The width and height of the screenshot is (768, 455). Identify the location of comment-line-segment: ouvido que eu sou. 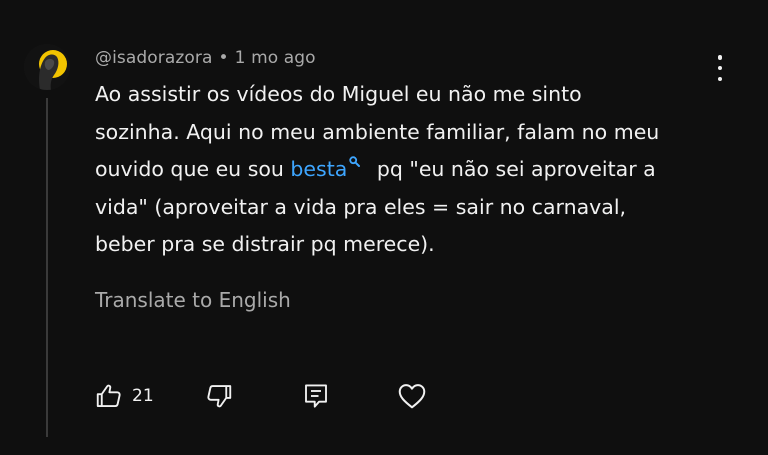
(193, 169).